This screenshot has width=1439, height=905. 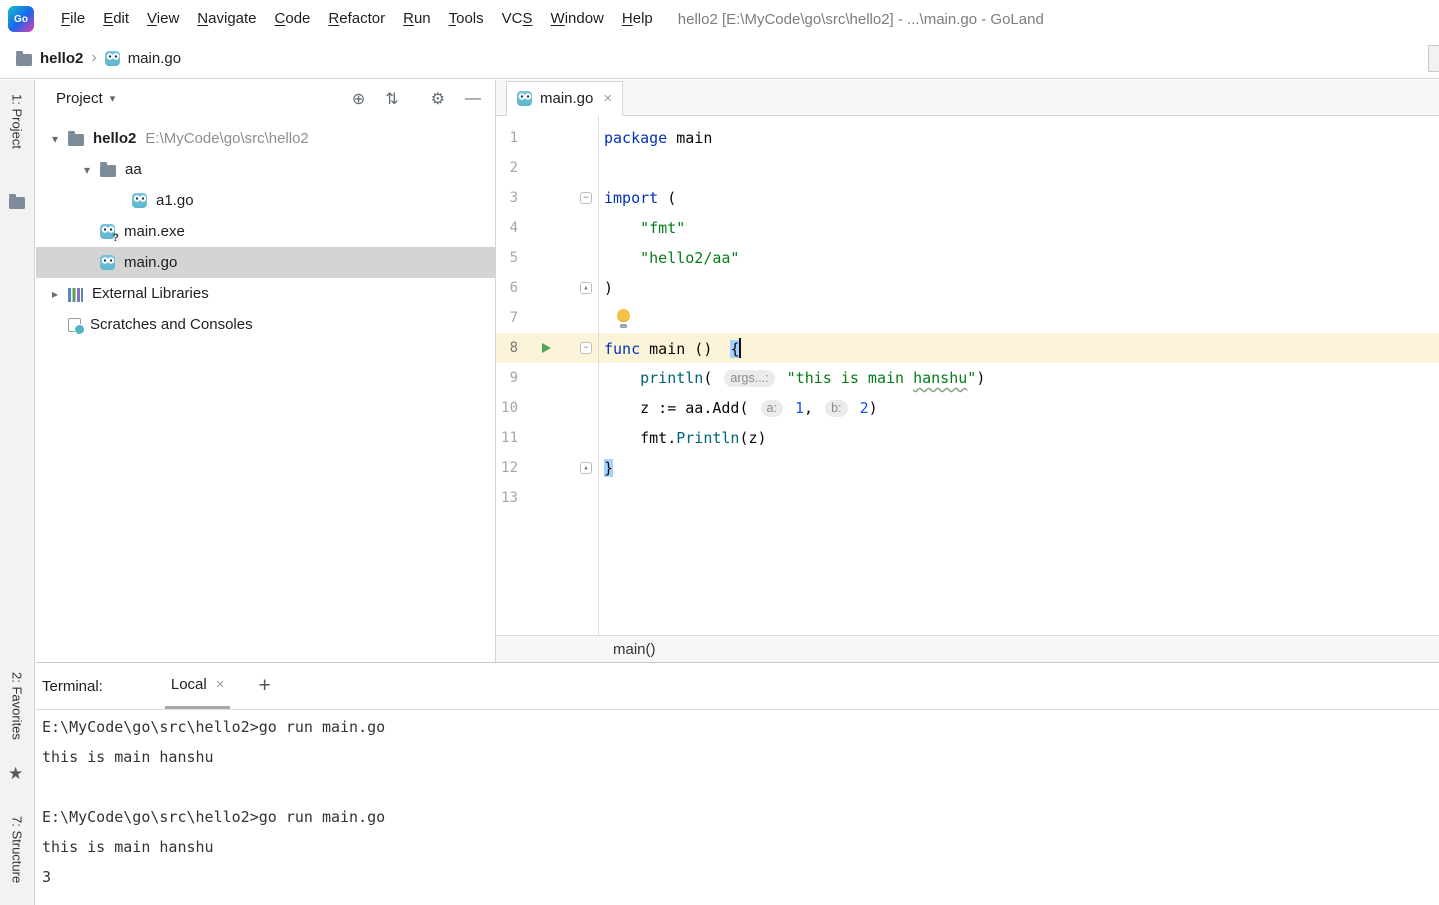 I want to click on tool-stripe-structure: 7: Structure, so click(x=17, y=849).